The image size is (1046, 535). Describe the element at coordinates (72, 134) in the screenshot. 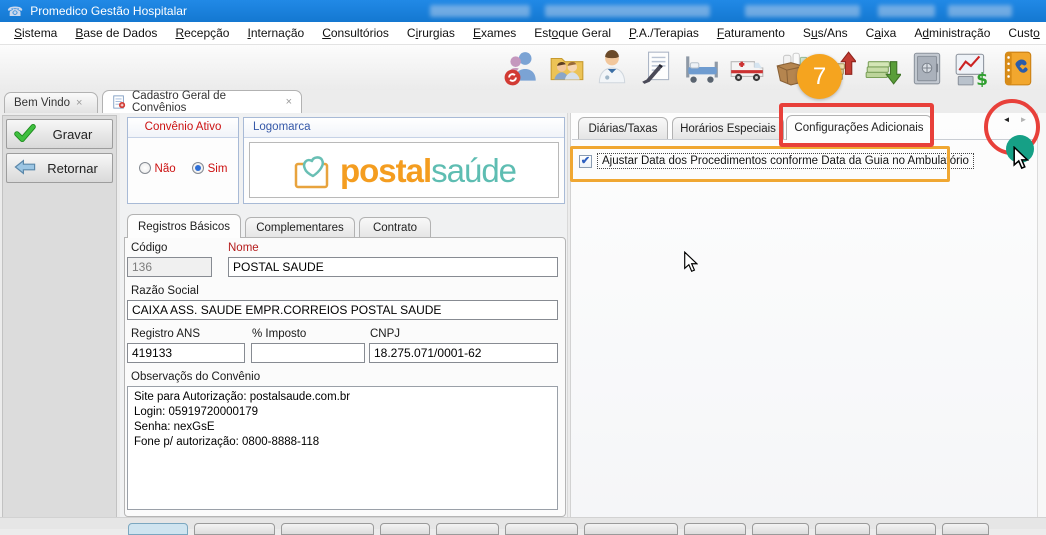

I see `save-button-label: Gravar` at that location.